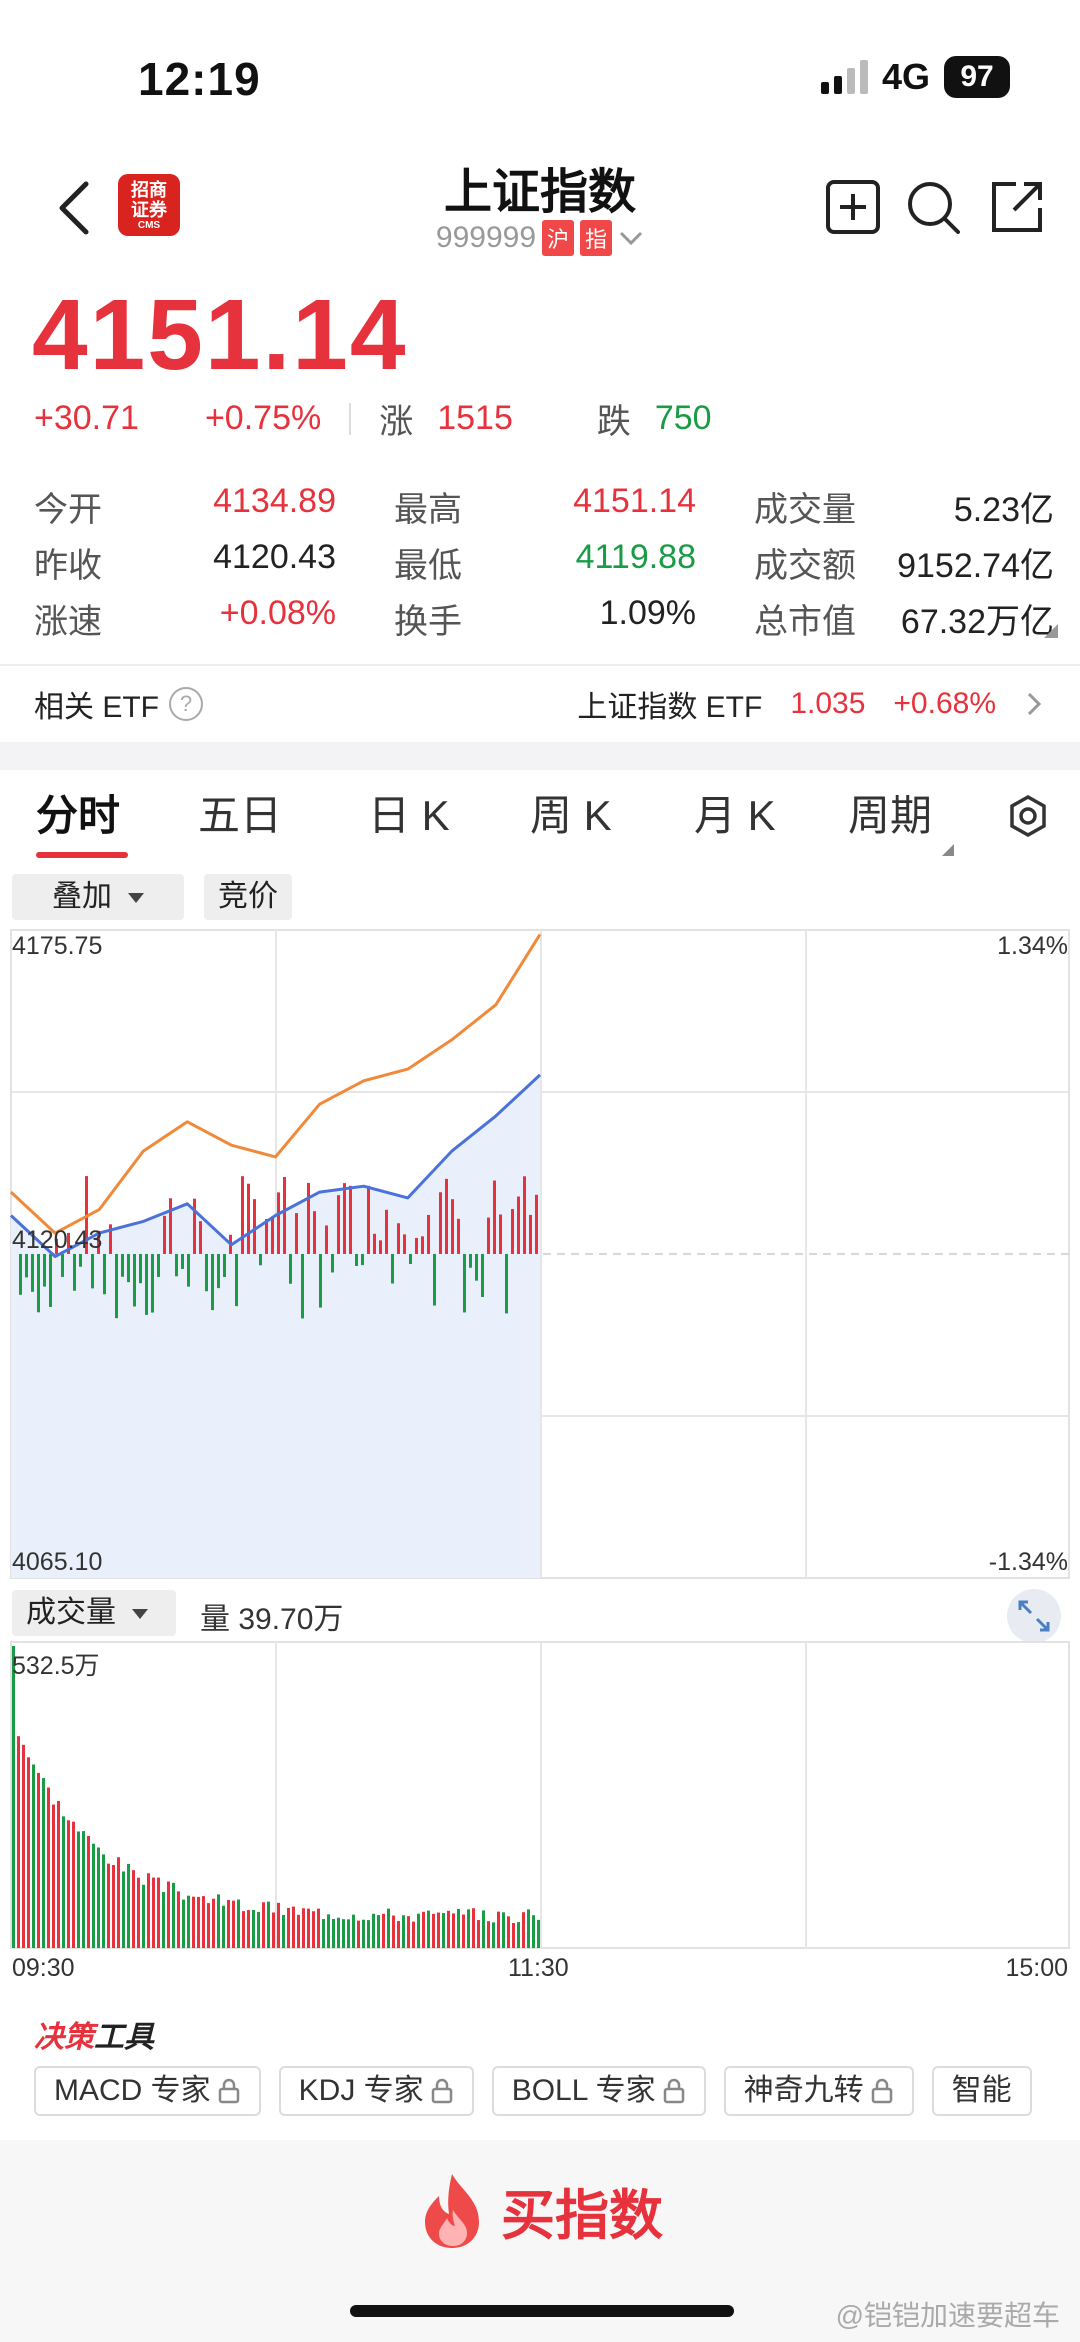 This screenshot has height=2342, width=1080. What do you see at coordinates (186, 704) in the screenshot?
I see `help-icon: ?` at bounding box center [186, 704].